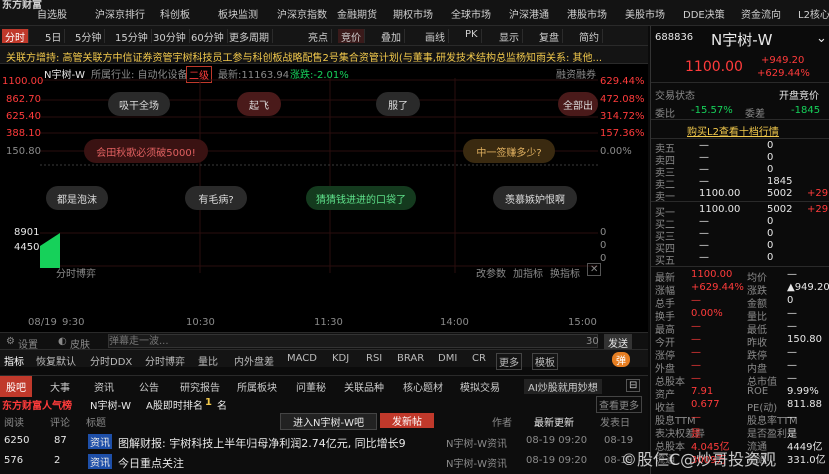 The width and height of the screenshot is (829, 474). Describe the element at coordinates (120, 13) in the screenshot. I see `menu-item-ranking: 沪深京排行` at that location.